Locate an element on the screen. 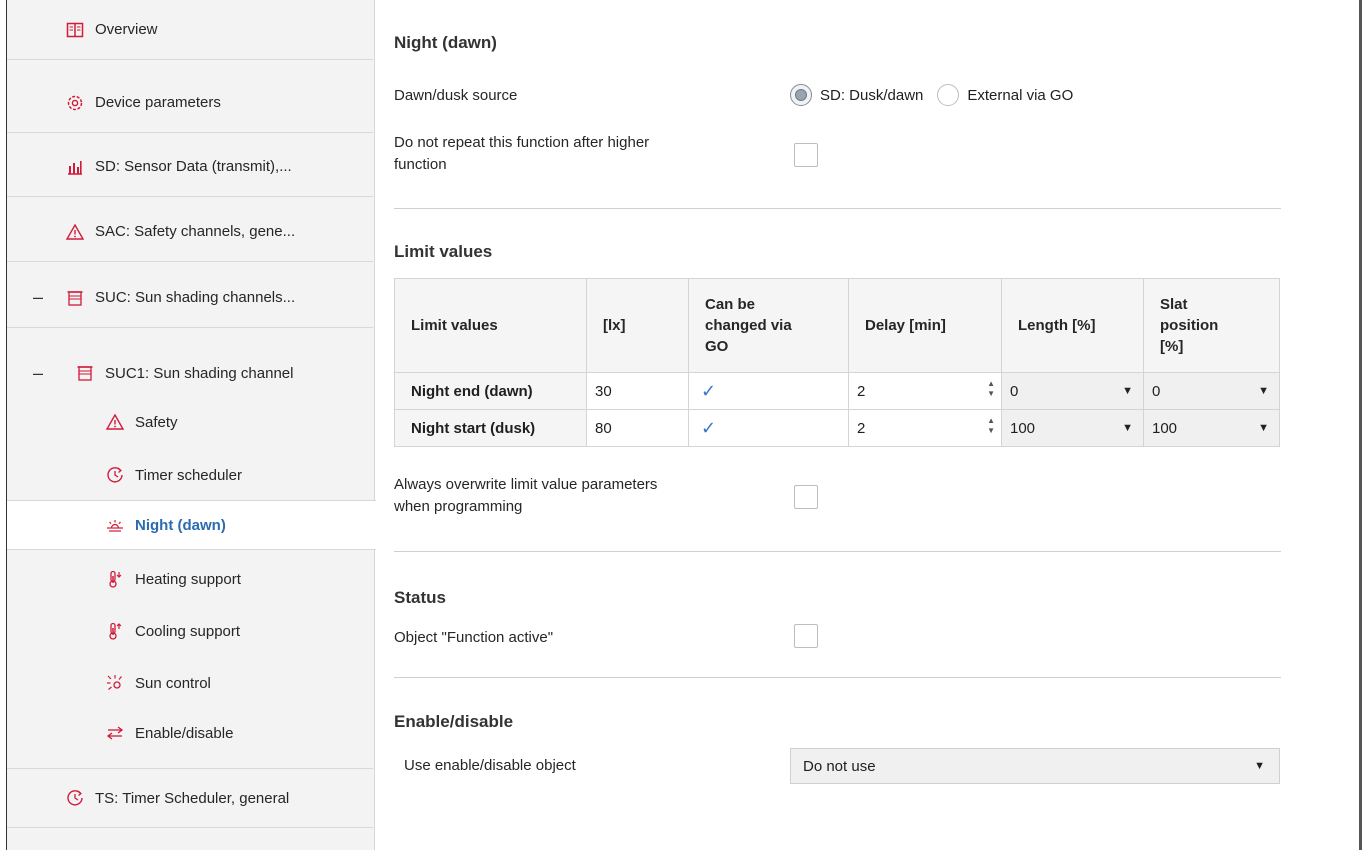  radio-external-via-go is located at coordinates (948, 95).